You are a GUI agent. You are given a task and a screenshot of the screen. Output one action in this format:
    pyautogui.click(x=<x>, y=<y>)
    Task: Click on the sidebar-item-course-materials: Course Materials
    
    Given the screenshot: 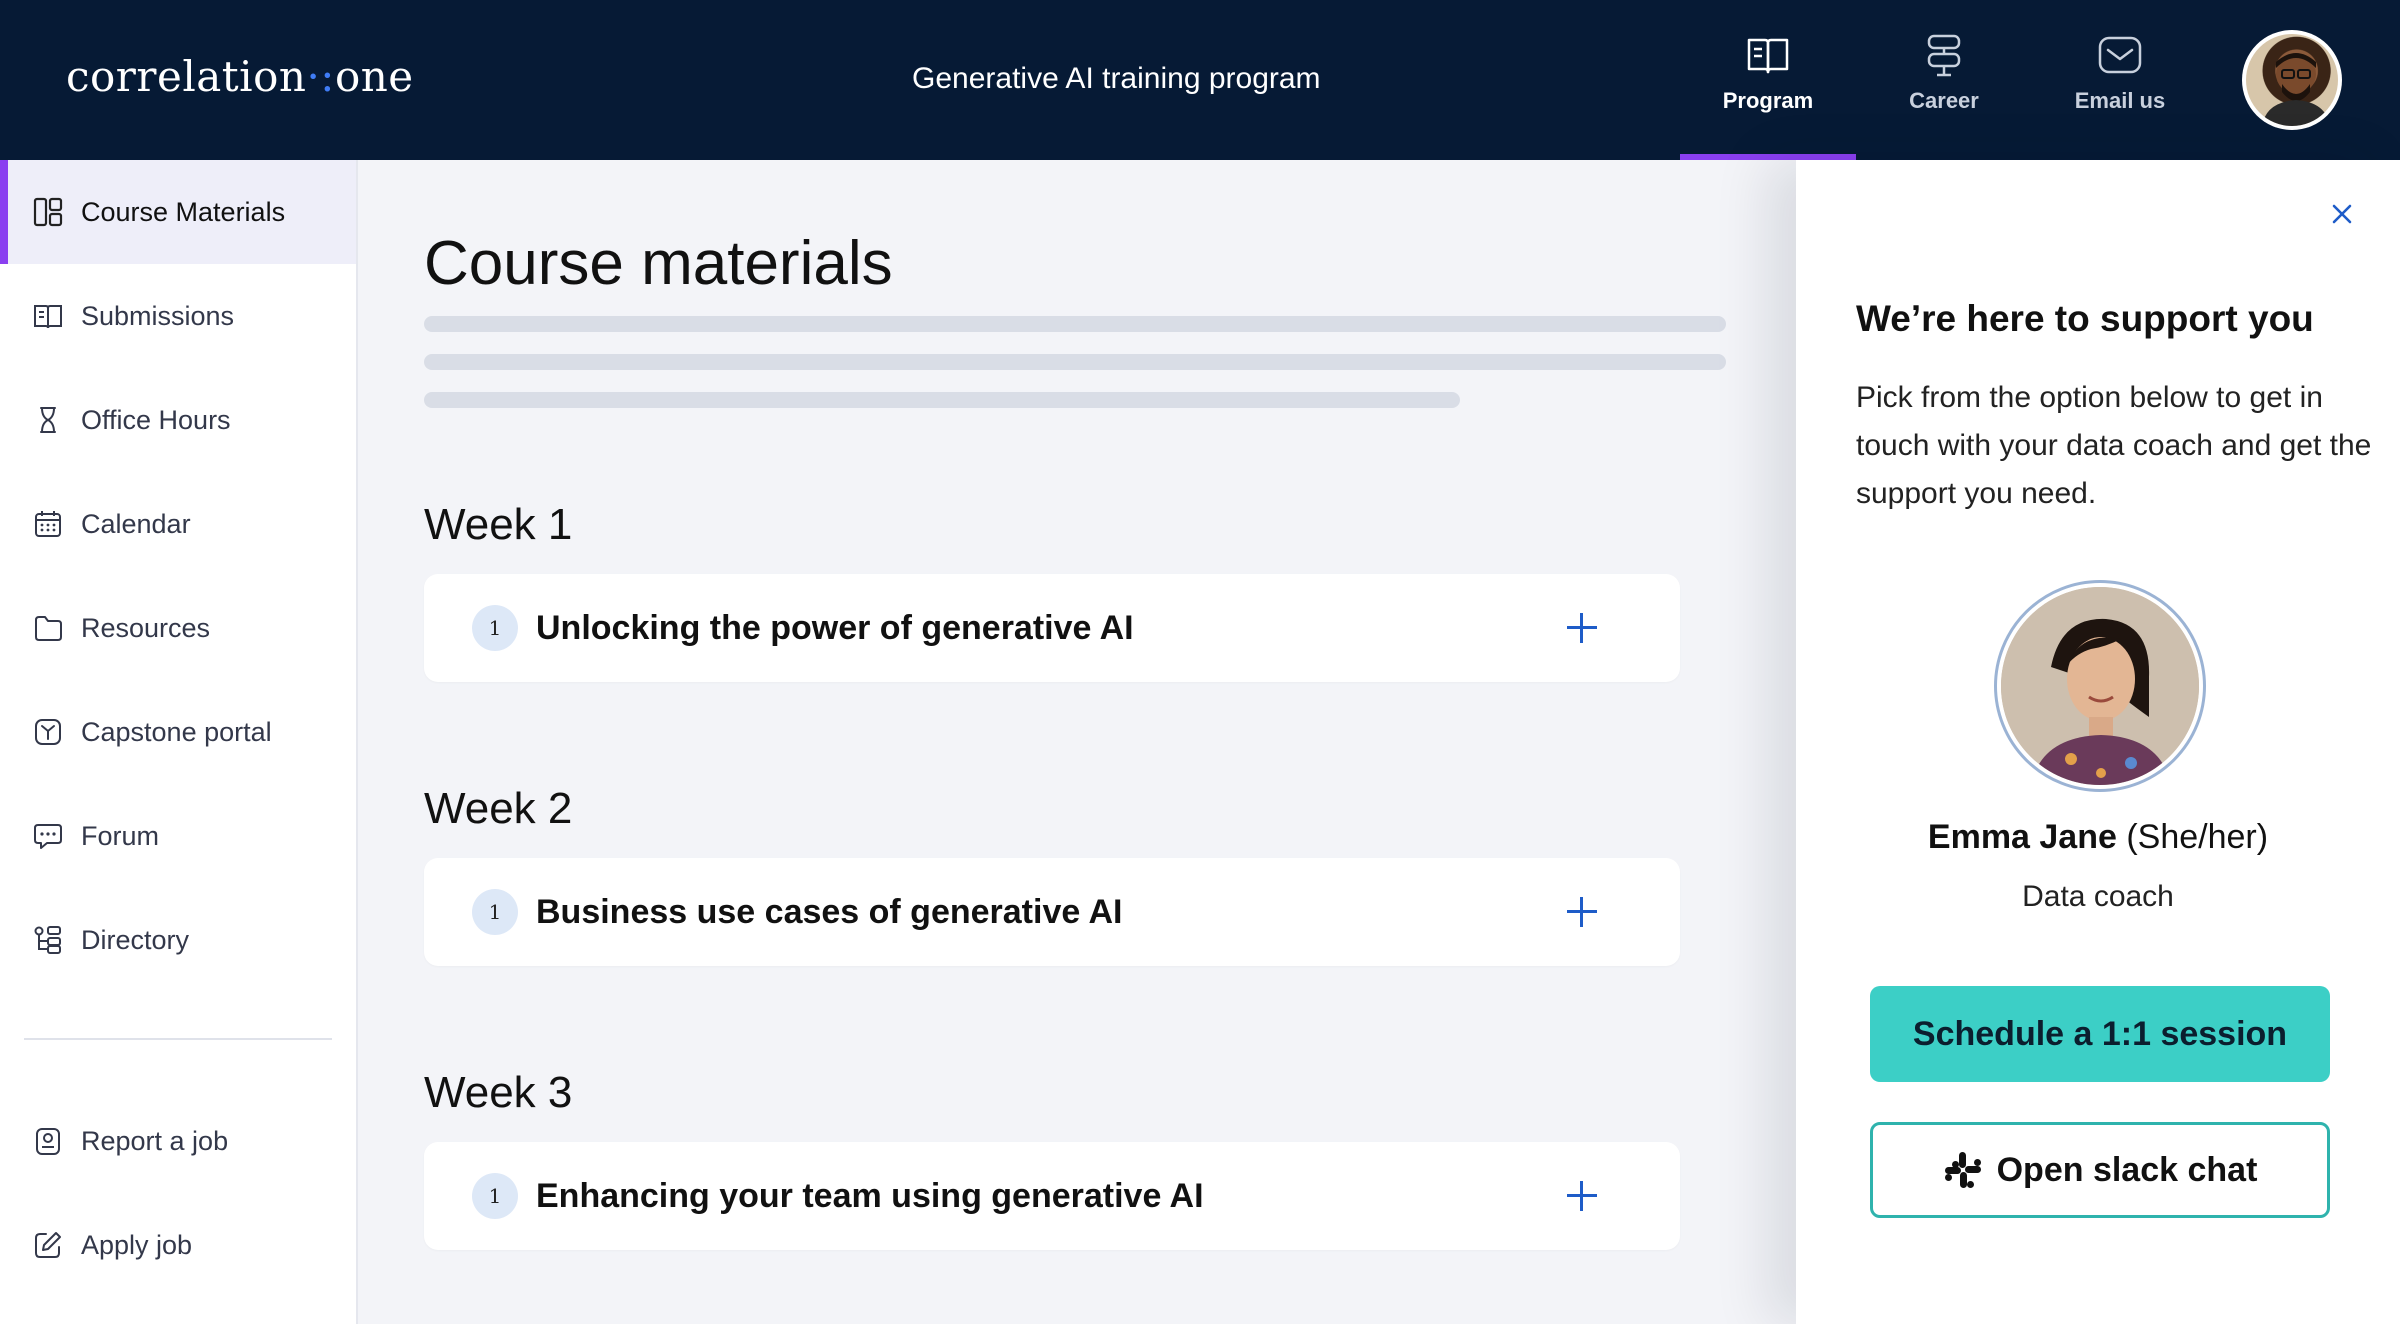 What is the action you would take?
    pyautogui.click(x=178, y=212)
    